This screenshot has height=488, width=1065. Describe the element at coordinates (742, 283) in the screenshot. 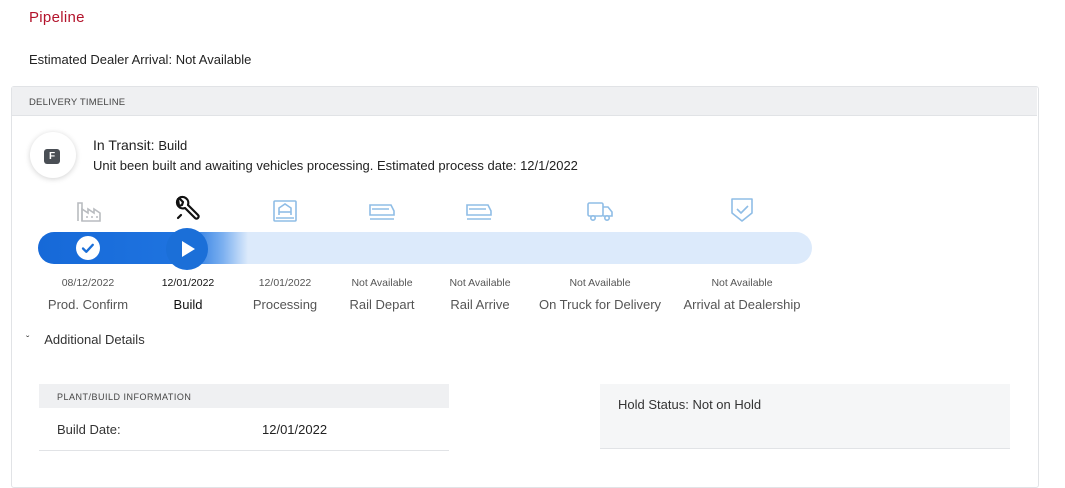

I see `step-date-arrival: Not Available` at that location.